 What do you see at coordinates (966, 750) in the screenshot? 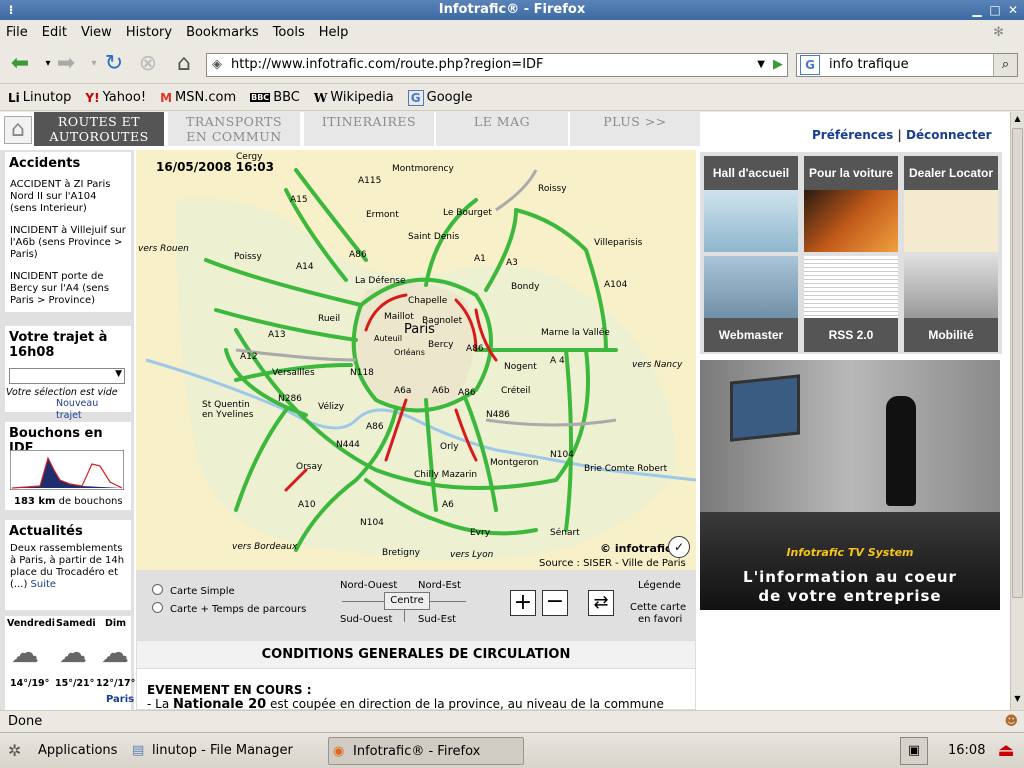
I see `clock: 16:08` at bounding box center [966, 750].